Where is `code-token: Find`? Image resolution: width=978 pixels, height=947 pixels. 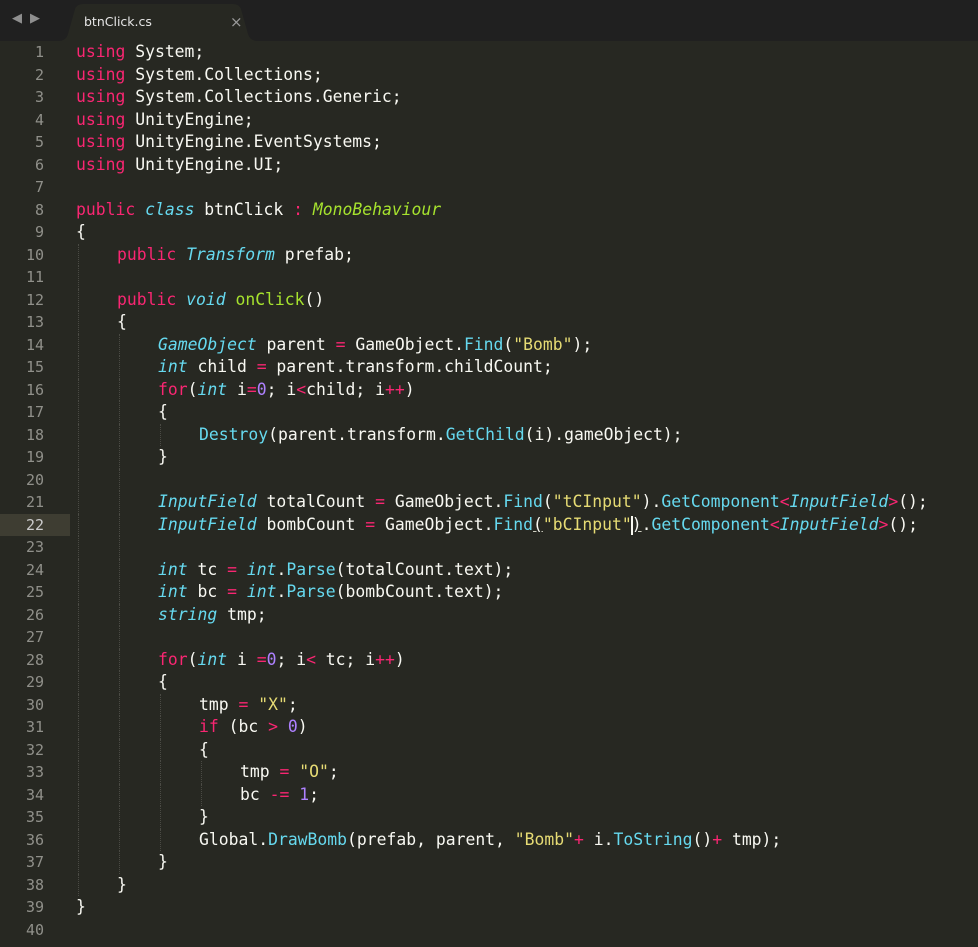 code-token: Find is located at coordinates (523, 501).